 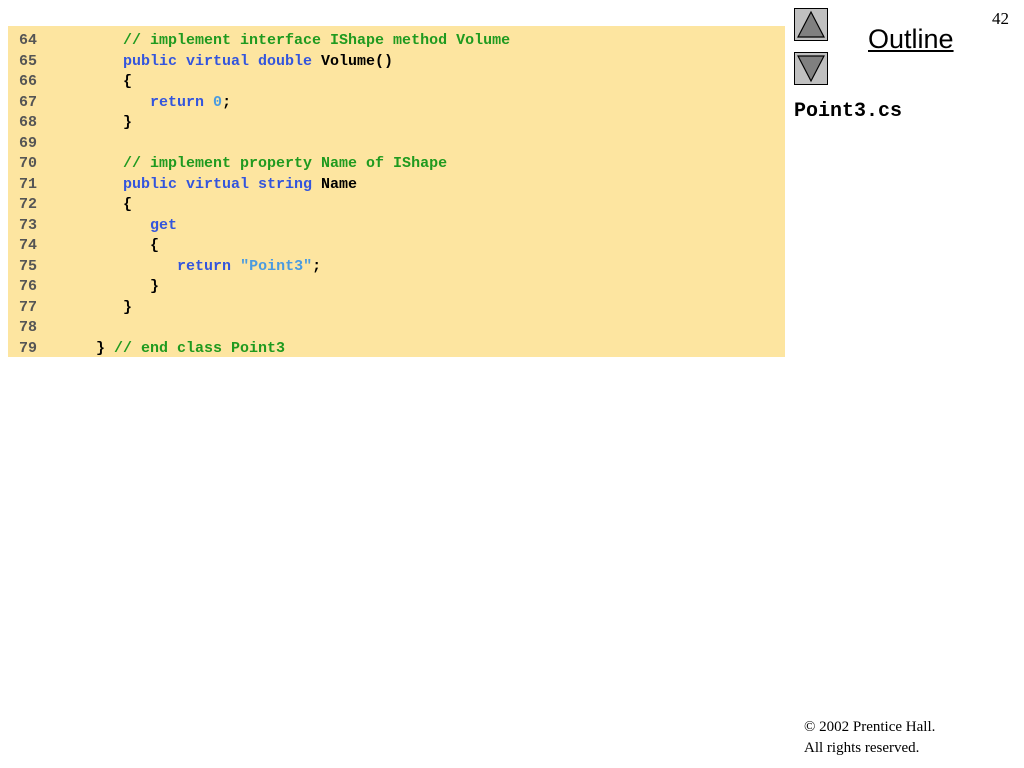 I want to click on code-text: public virtual double Volume(), so click(x=231, y=62).